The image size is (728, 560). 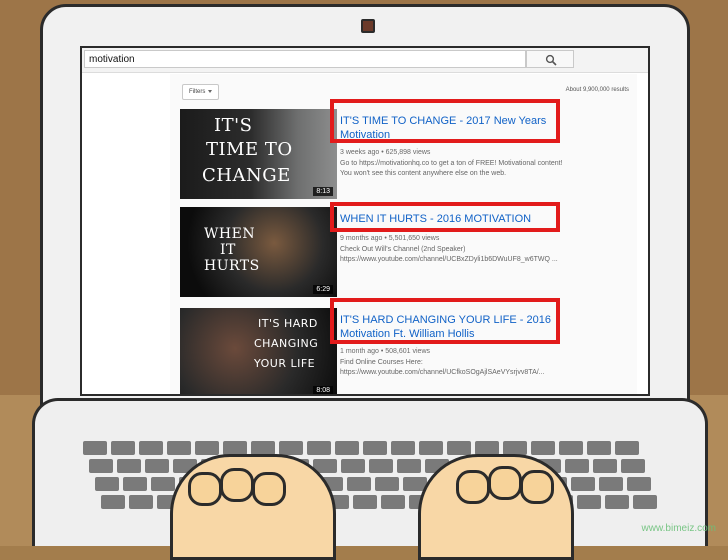 I want to click on search-button, so click(x=550, y=59).